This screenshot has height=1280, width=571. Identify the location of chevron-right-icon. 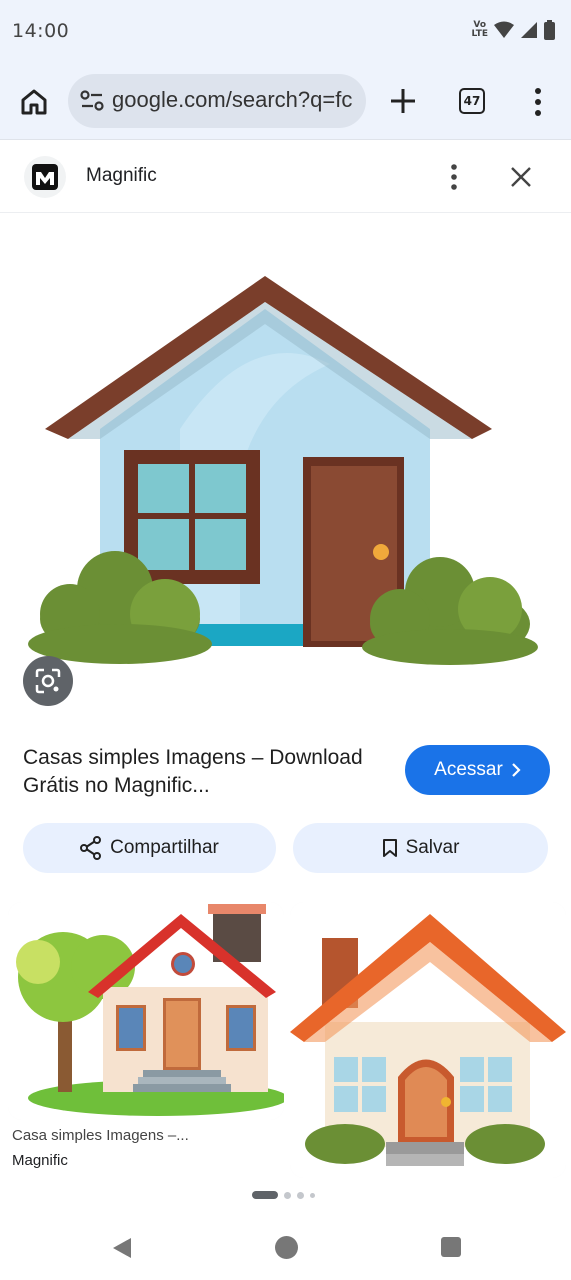
(516, 770).